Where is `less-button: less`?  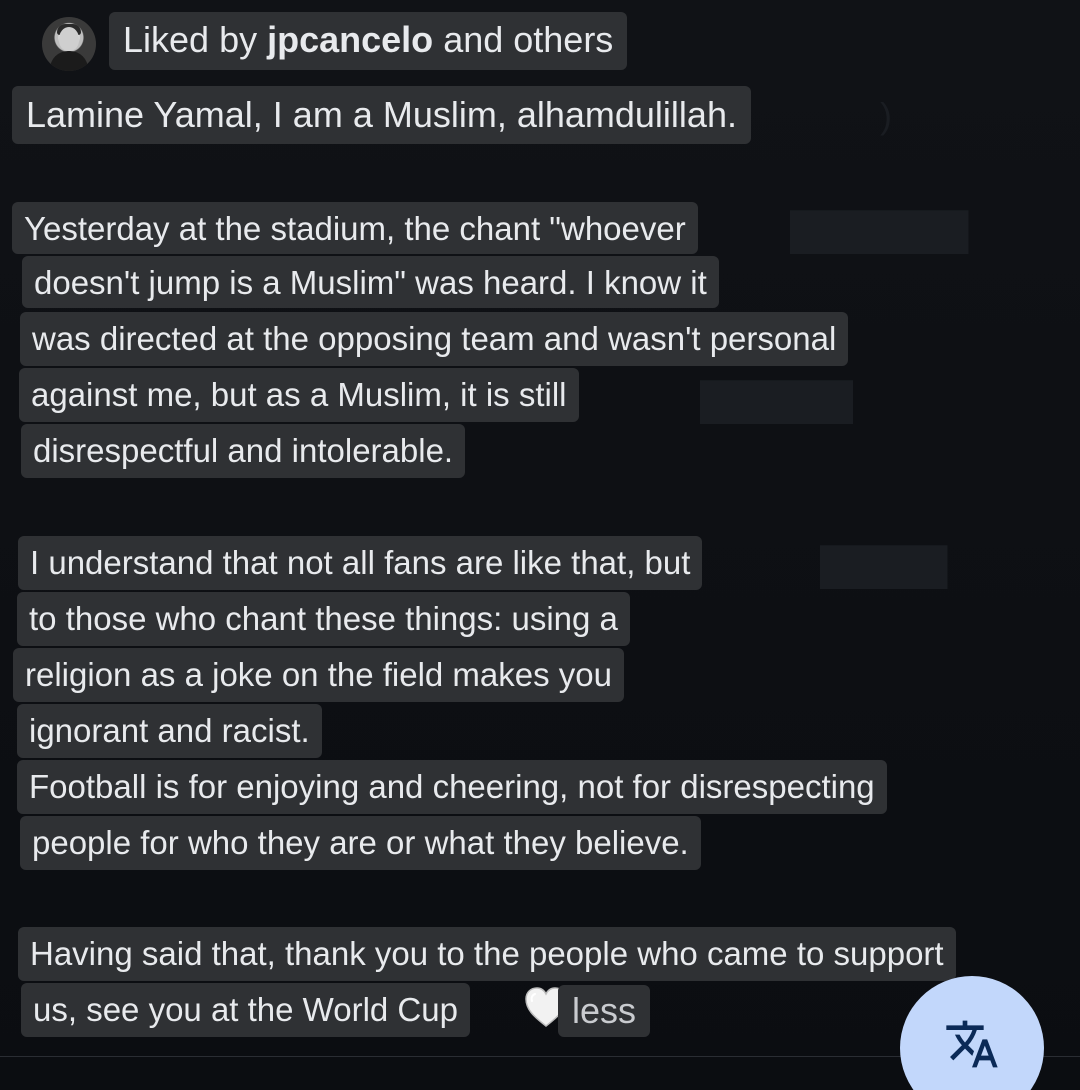 less-button: less is located at coordinates (604, 1011).